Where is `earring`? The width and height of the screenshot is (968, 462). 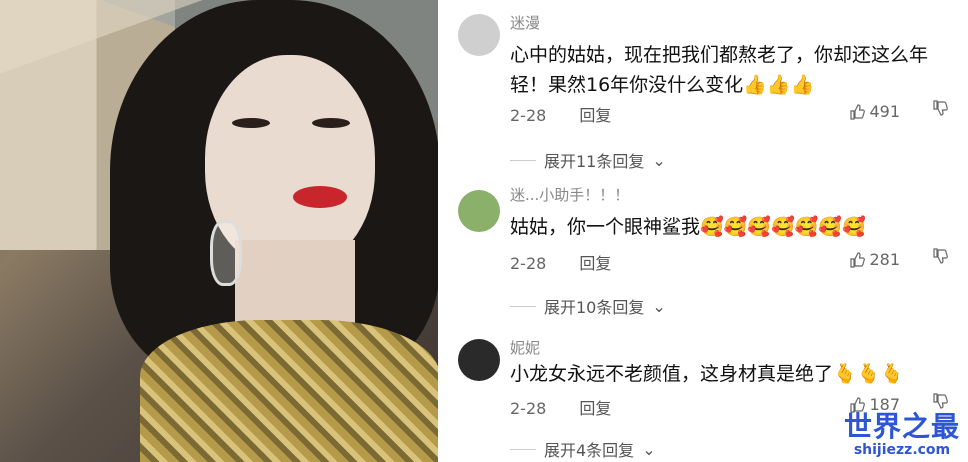
earring is located at coordinates (226, 253).